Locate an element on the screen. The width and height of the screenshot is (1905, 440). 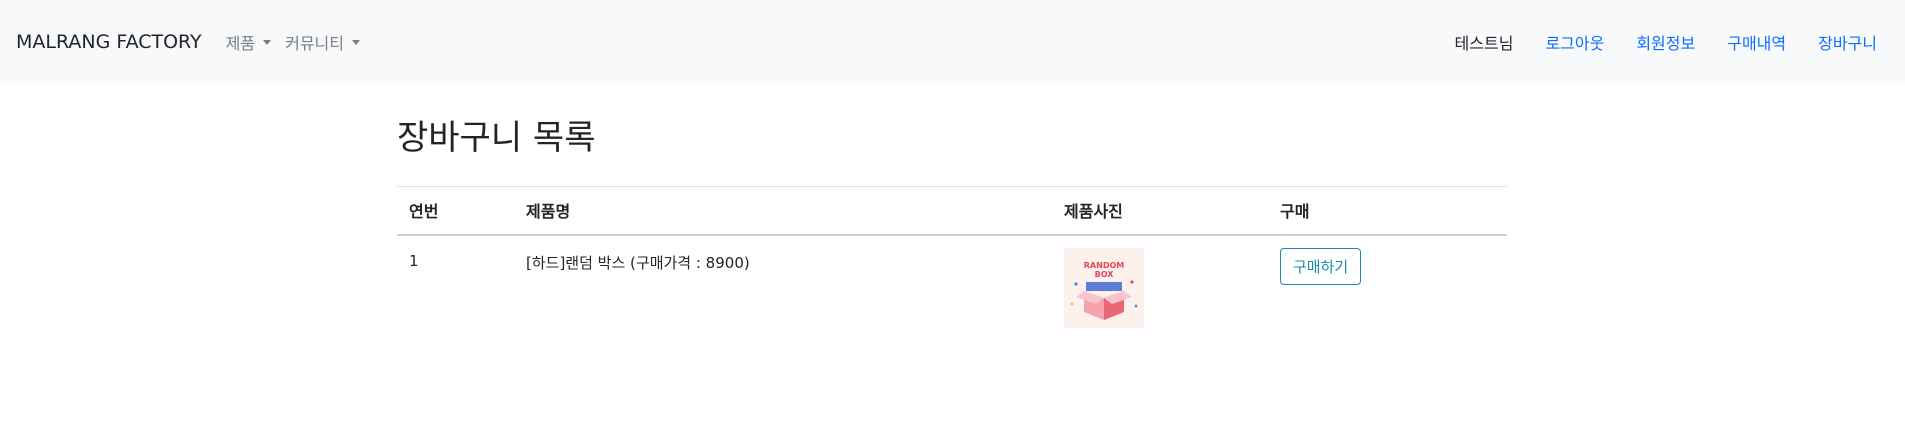
community-dropdown: 커뮤니티 is located at coordinates (322, 42).